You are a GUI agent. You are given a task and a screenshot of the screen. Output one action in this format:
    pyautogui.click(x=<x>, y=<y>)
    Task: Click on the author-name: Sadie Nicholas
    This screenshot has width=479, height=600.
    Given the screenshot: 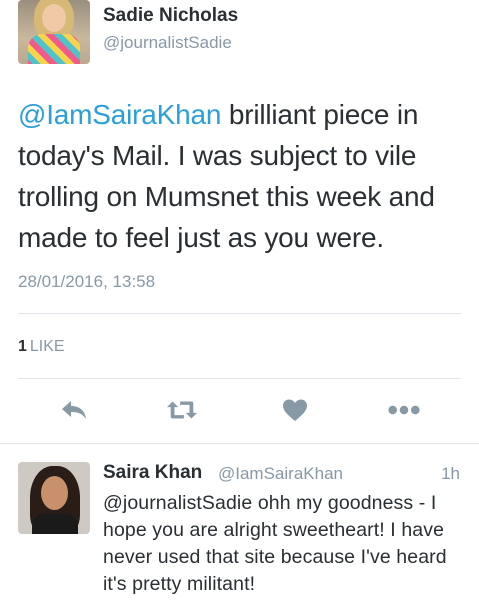 What is the action you would take?
    pyautogui.click(x=170, y=16)
    